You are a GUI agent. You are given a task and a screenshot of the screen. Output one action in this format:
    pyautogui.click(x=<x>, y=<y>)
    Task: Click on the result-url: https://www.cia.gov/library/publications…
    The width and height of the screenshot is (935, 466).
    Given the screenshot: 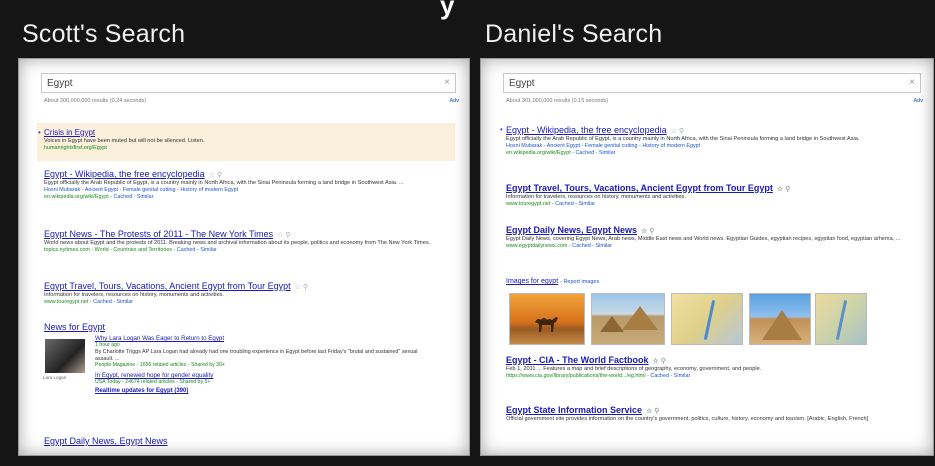 What is the action you would take?
    pyautogui.click(x=598, y=376)
    